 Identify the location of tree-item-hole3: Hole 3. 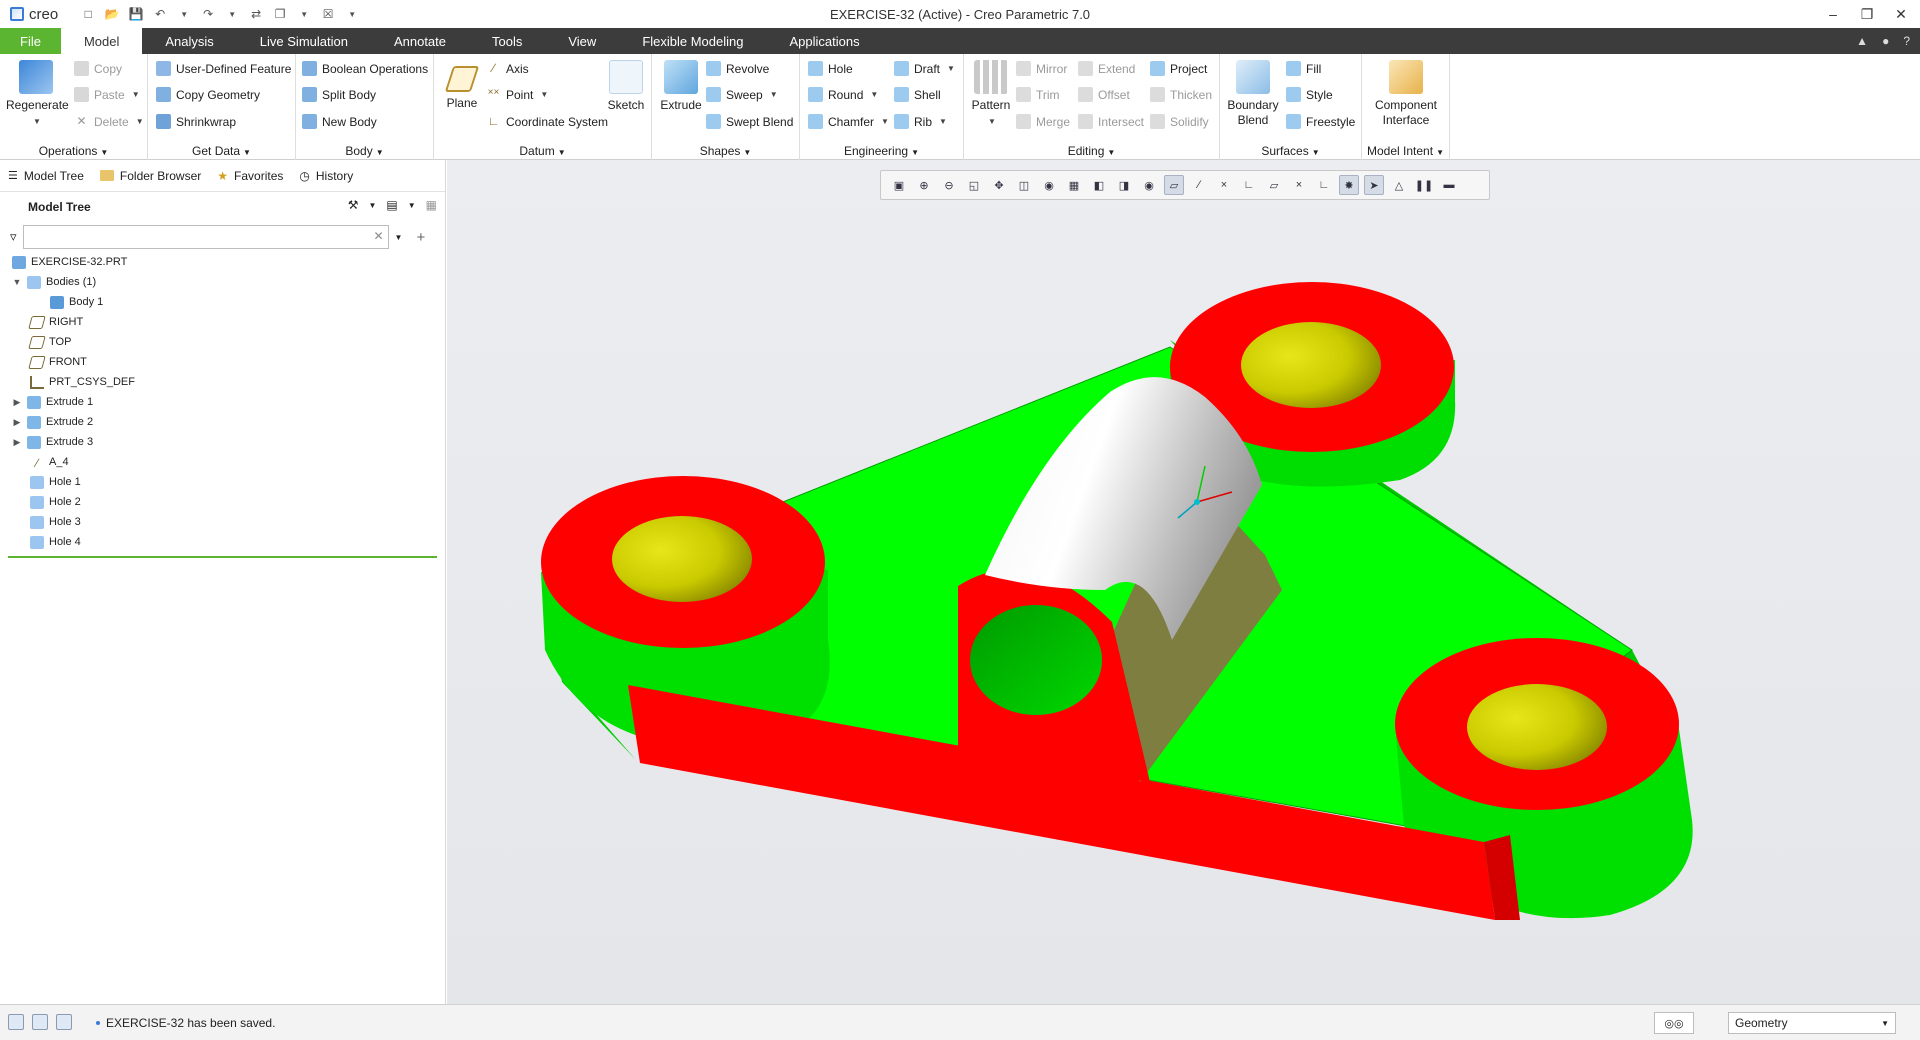
(55, 522).